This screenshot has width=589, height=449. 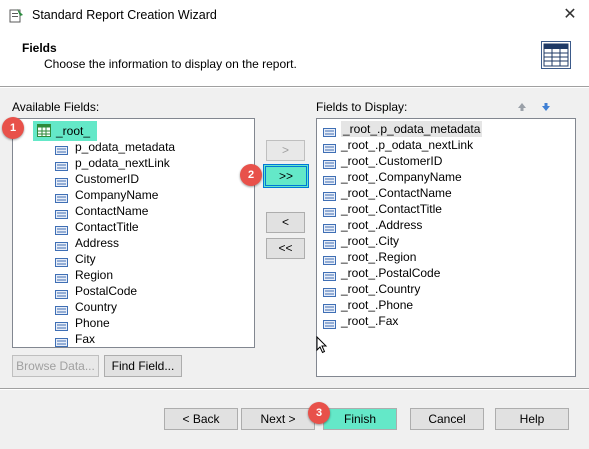 What do you see at coordinates (117, 195) in the screenshot?
I see `list-item-label: CompanyName` at bounding box center [117, 195].